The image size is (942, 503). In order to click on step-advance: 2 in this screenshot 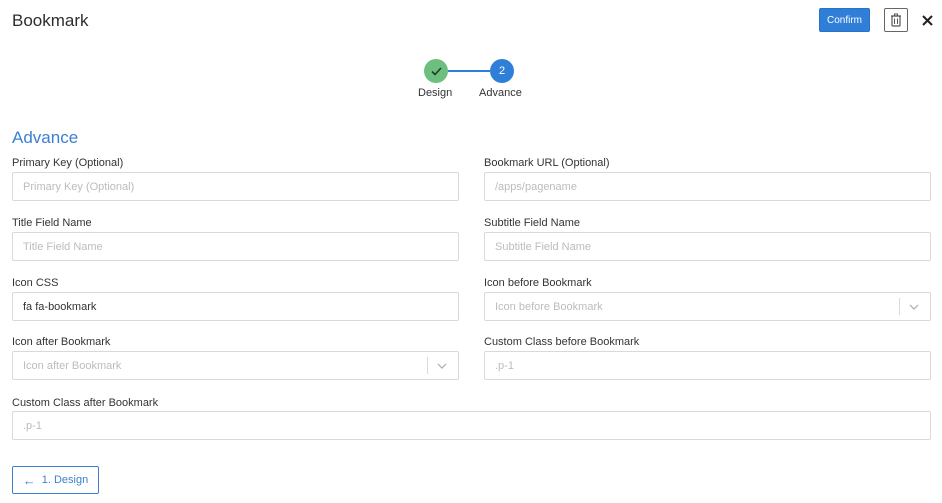, I will do `click(502, 71)`.